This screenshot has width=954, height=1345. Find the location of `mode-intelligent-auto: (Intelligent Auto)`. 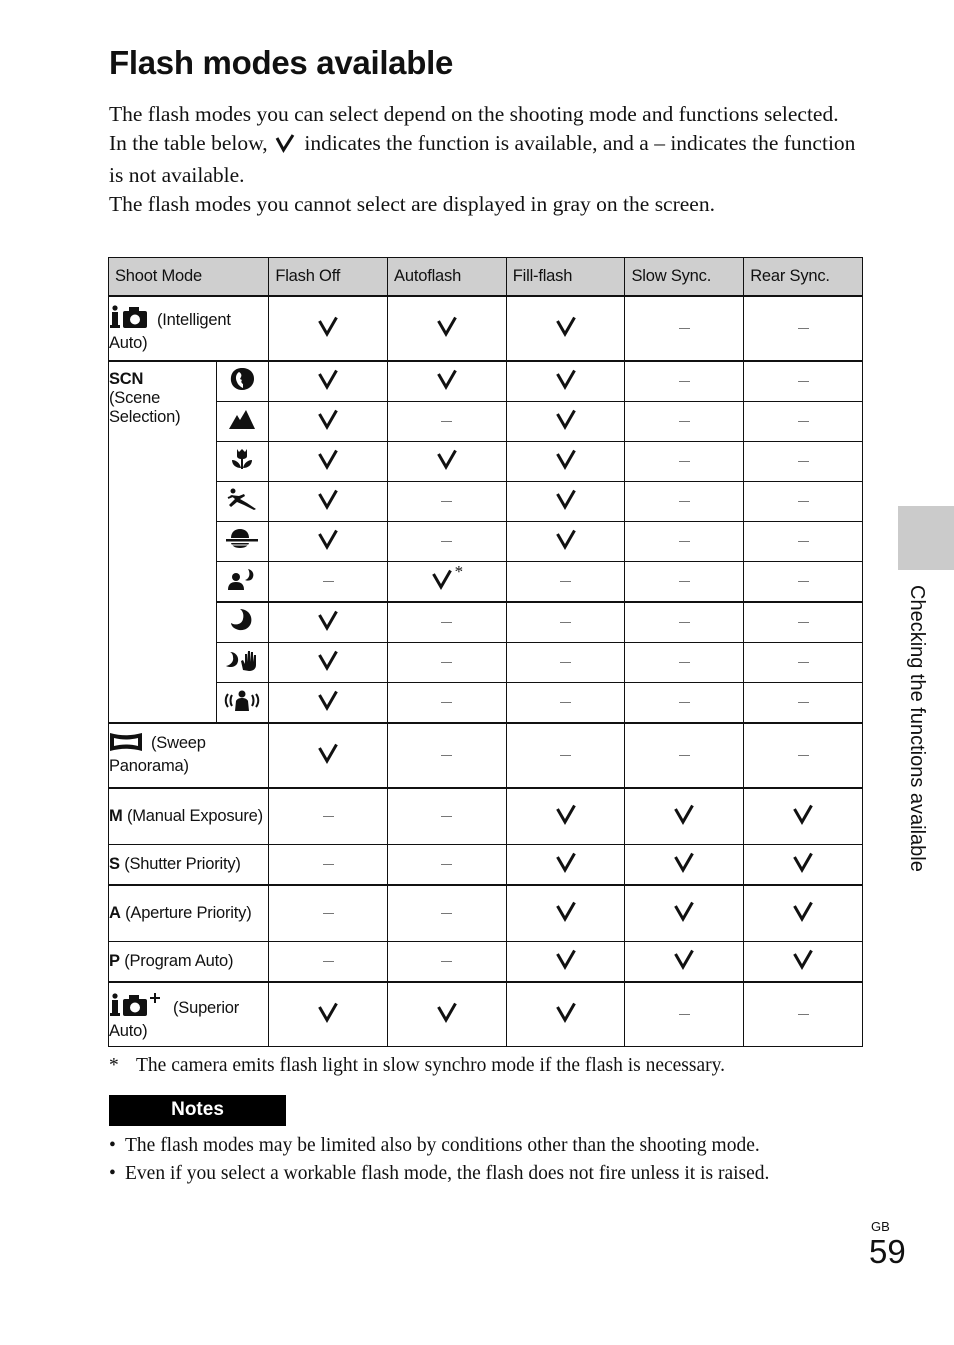

mode-intelligent-auto: (Intelligent Auto) is located at coordinates (188, 328).